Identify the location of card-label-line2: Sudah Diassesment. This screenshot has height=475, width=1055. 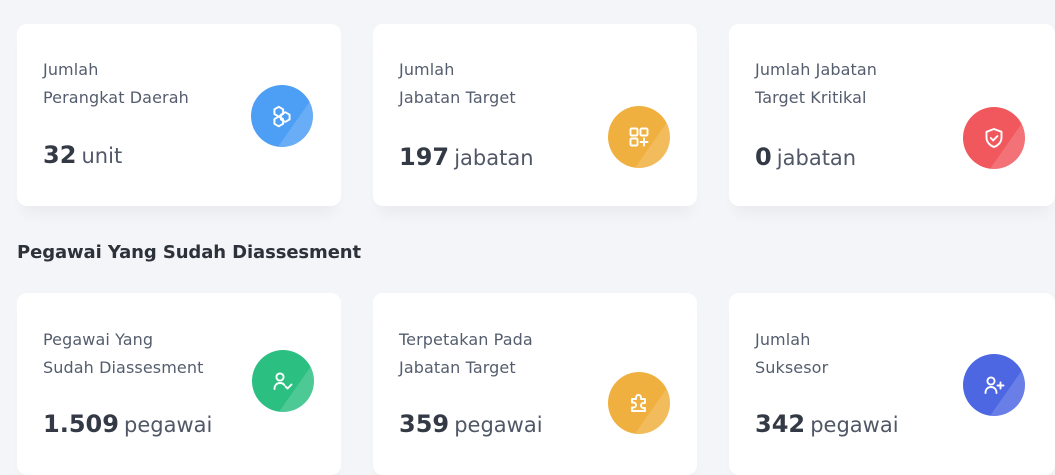
(123, 367).